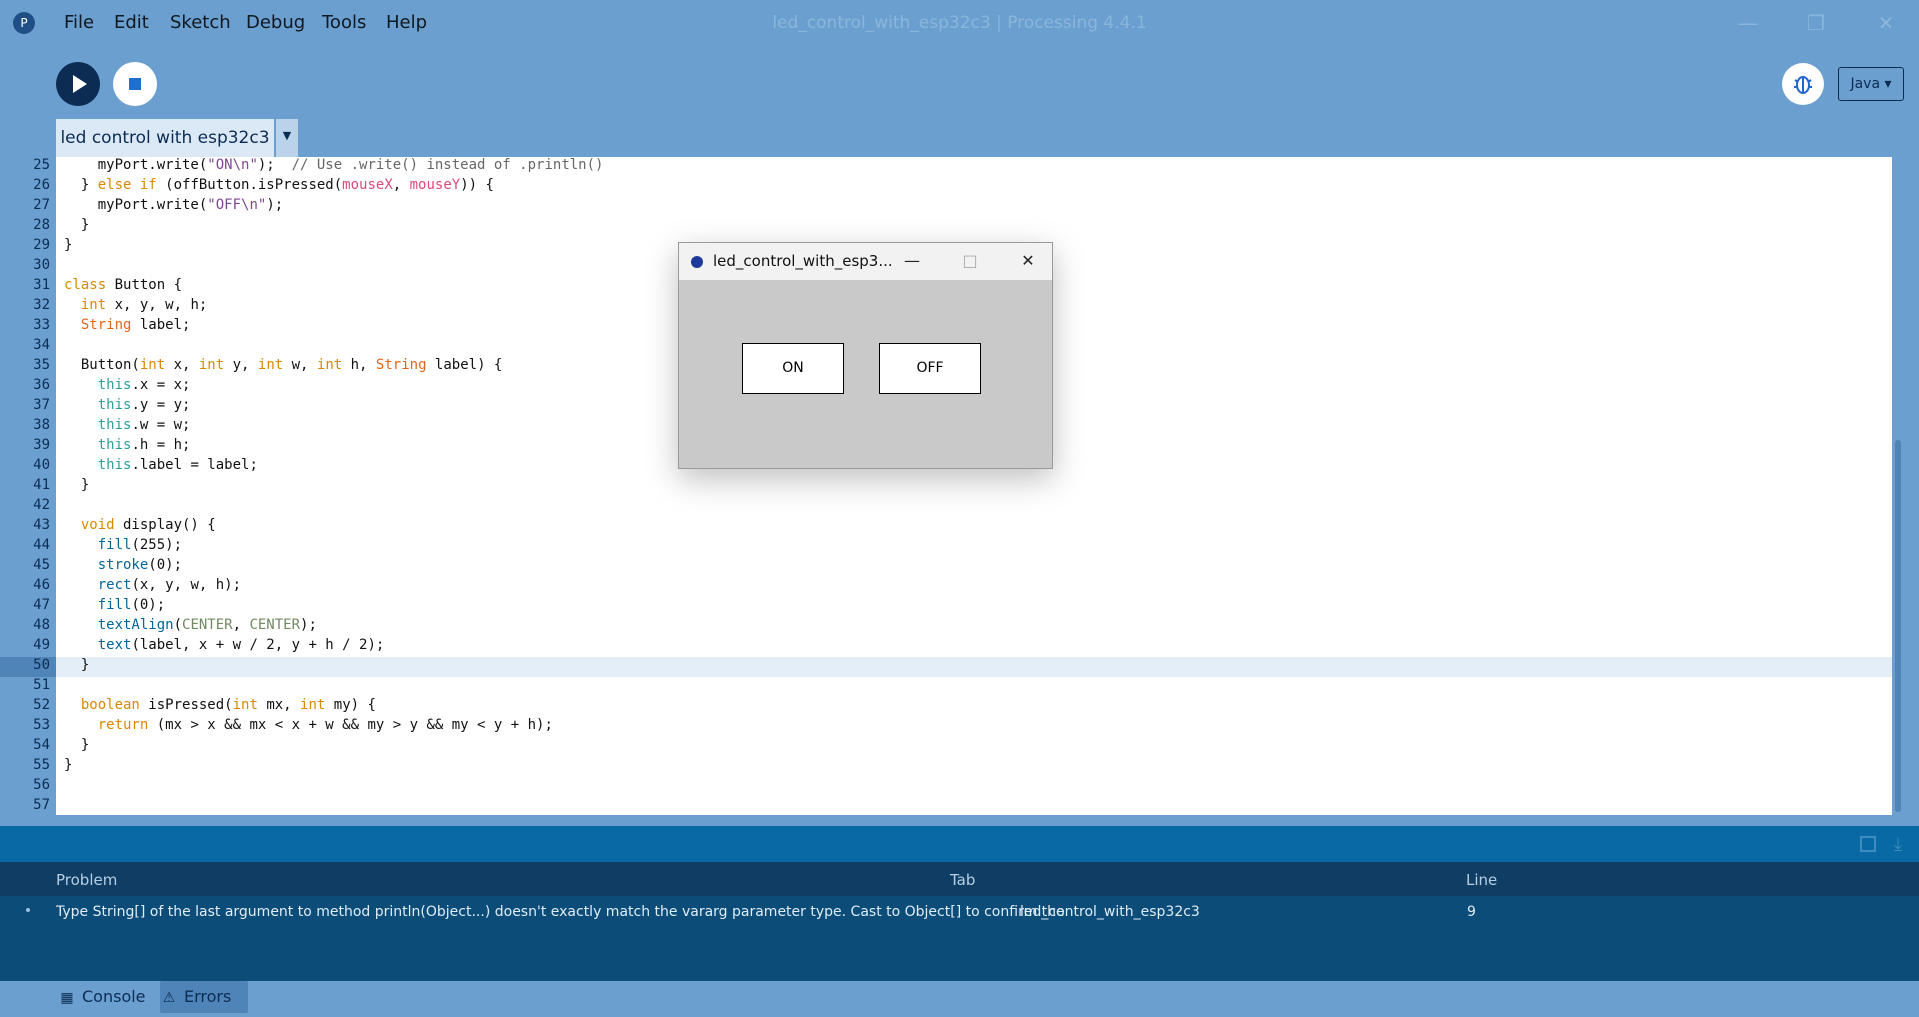 The width and height of the screenshot is (1919, 1017). I want to click on play-icon, so click(80, 84).